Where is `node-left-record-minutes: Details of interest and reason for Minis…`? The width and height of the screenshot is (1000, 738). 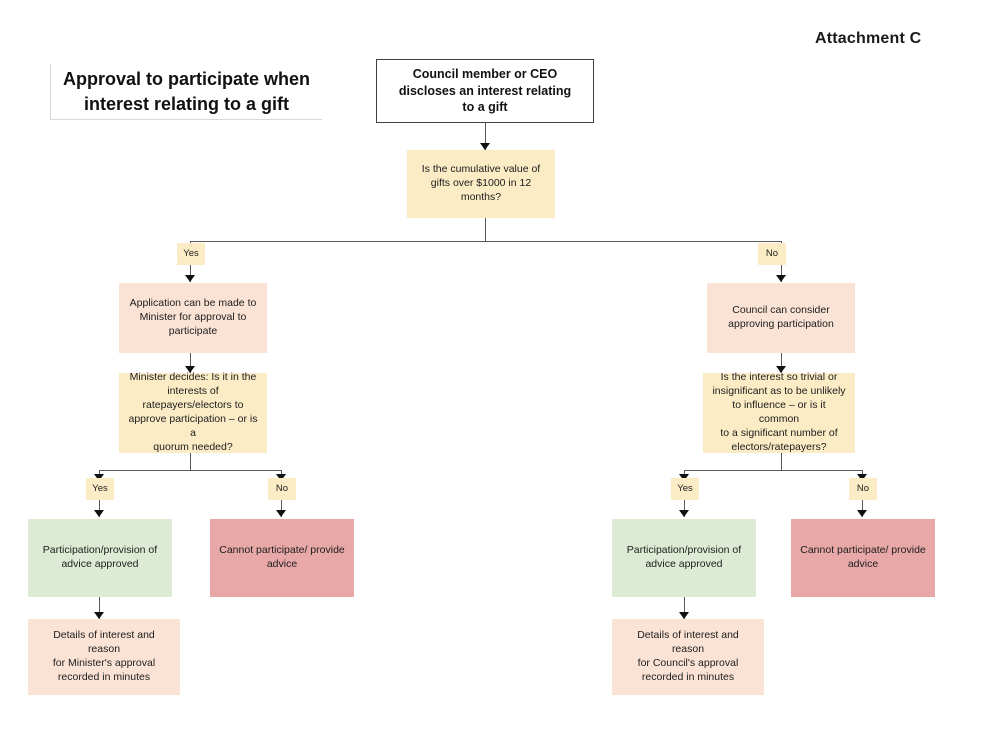 node-left-record-minutes: Details of interest and reason for Minis… is located at coordinates (104, 657).